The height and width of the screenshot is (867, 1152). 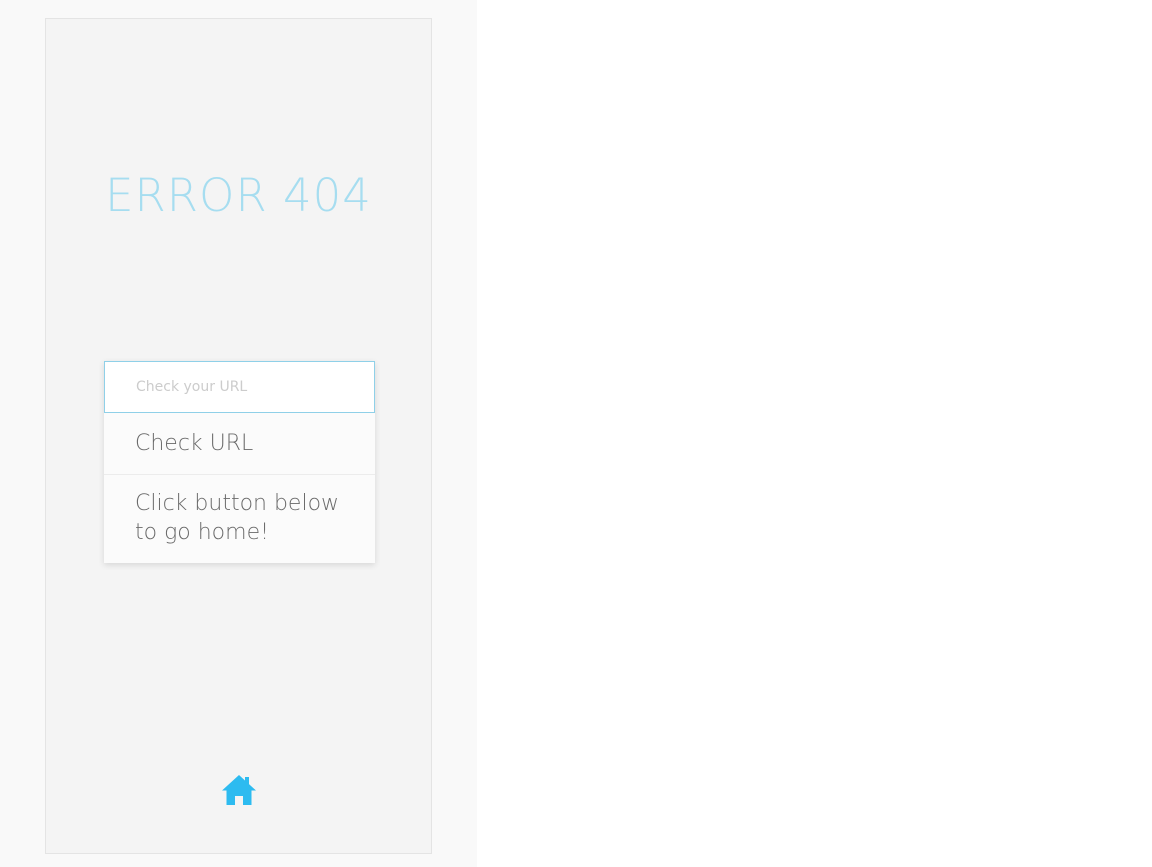 I want to click on check-url-button: Check URL, so click(x=239, y=444).